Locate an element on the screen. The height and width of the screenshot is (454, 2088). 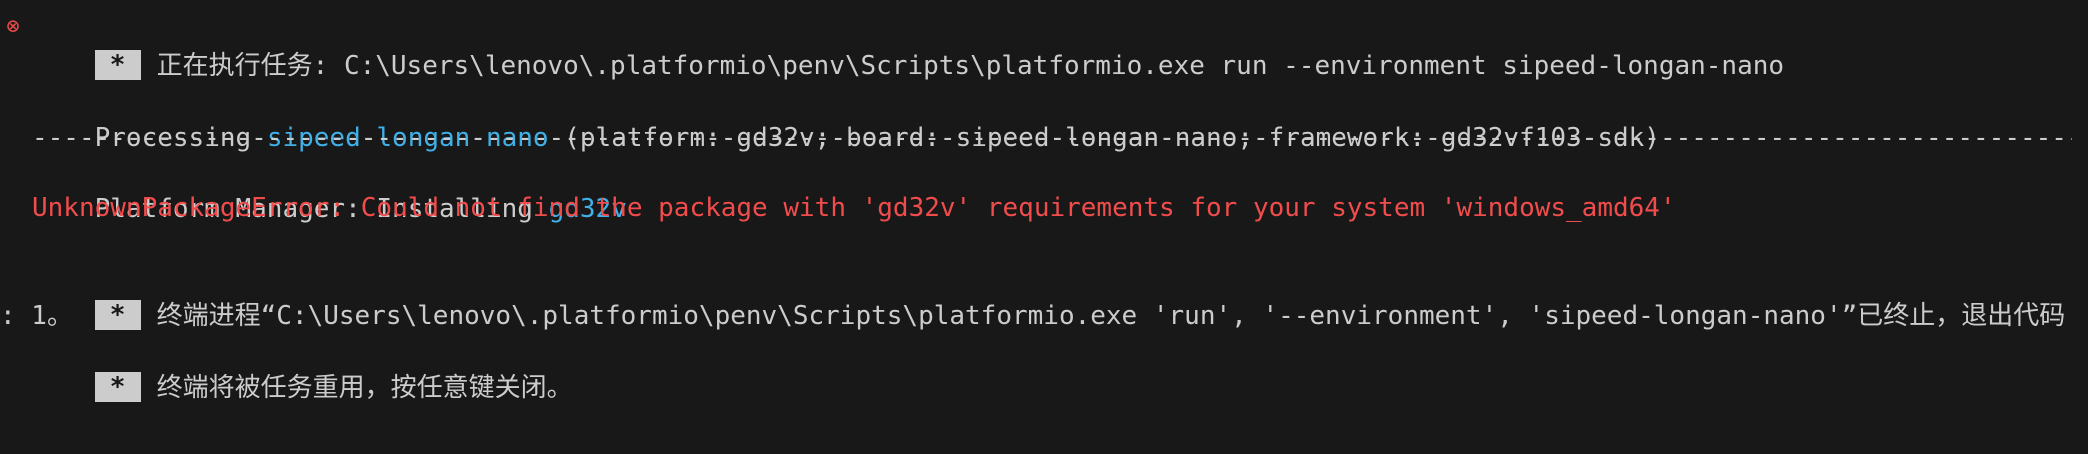
task-label: 正在执行任务: is located at coordinates (250, 66).